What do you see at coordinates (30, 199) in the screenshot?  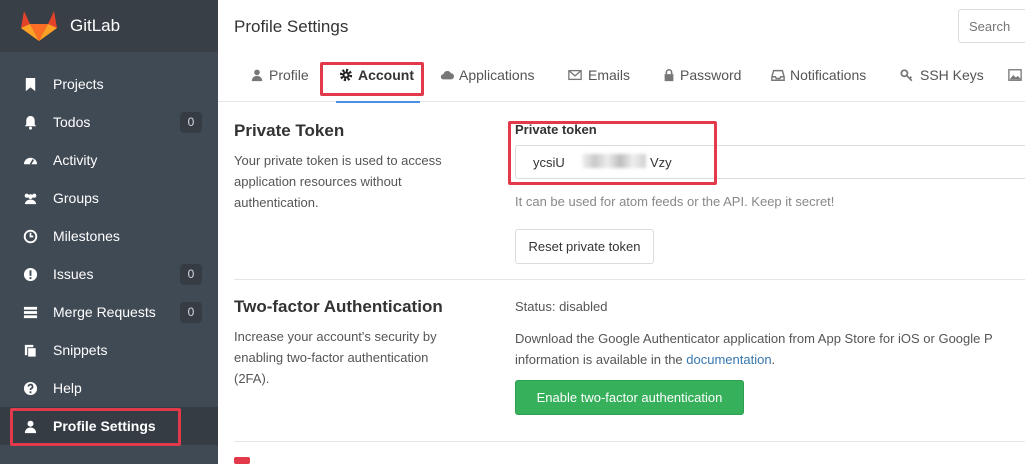 I see `users-icon` at bounding box center [30, 199].